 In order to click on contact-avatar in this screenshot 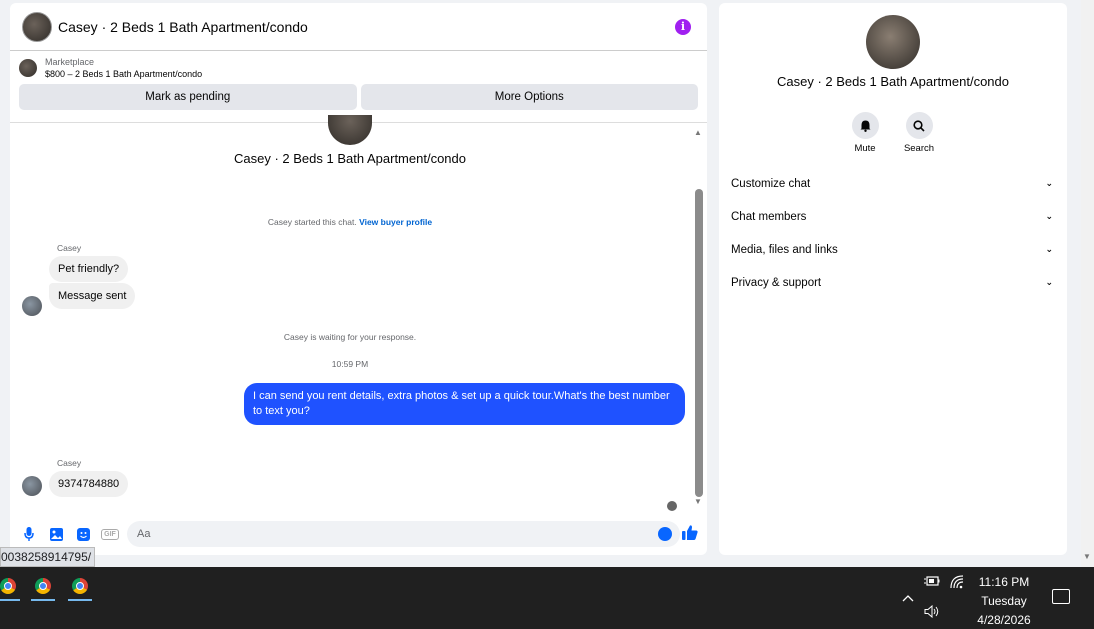, I will do `click(37, 26)`.